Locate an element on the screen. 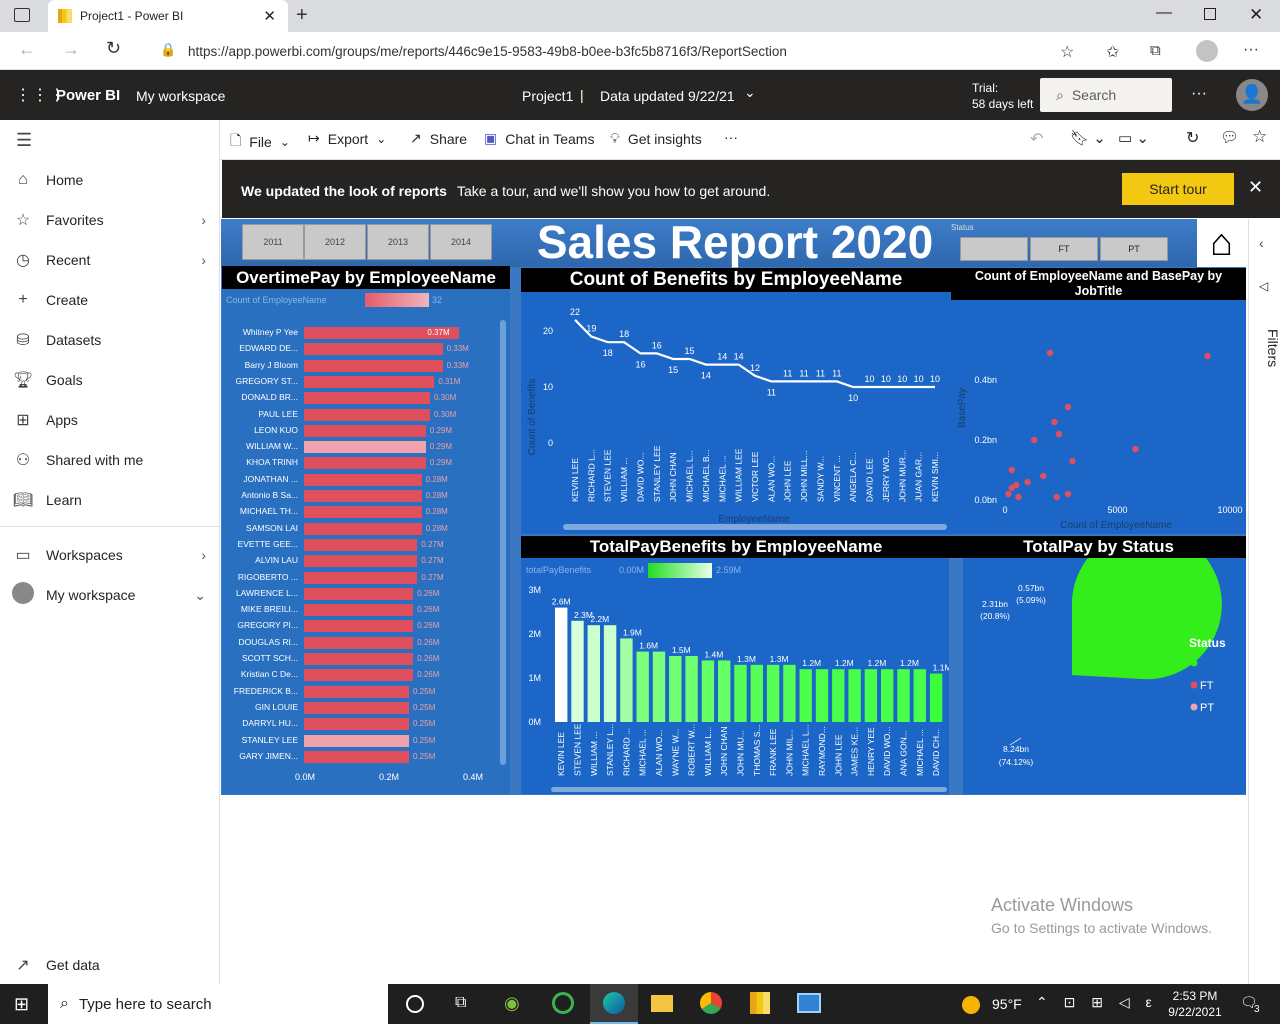 The image size is (1280, 1024). overtime-row: GREGORY PI... 0.26M is located at coordinates (364, 626).